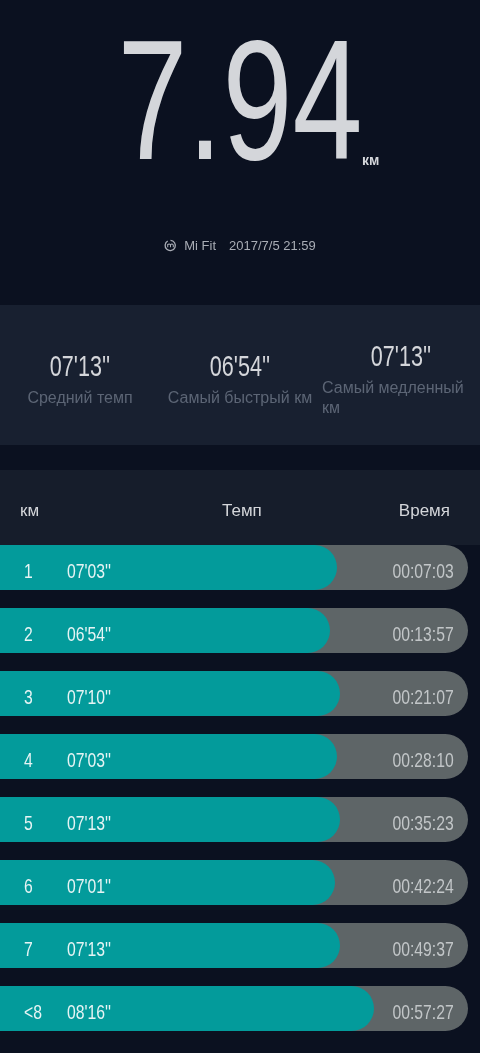 This screenshot has width=480, height=1053. Describe the element at coordinates (371, 160) in the screenshot. I see `distance-unit: км` at that location.